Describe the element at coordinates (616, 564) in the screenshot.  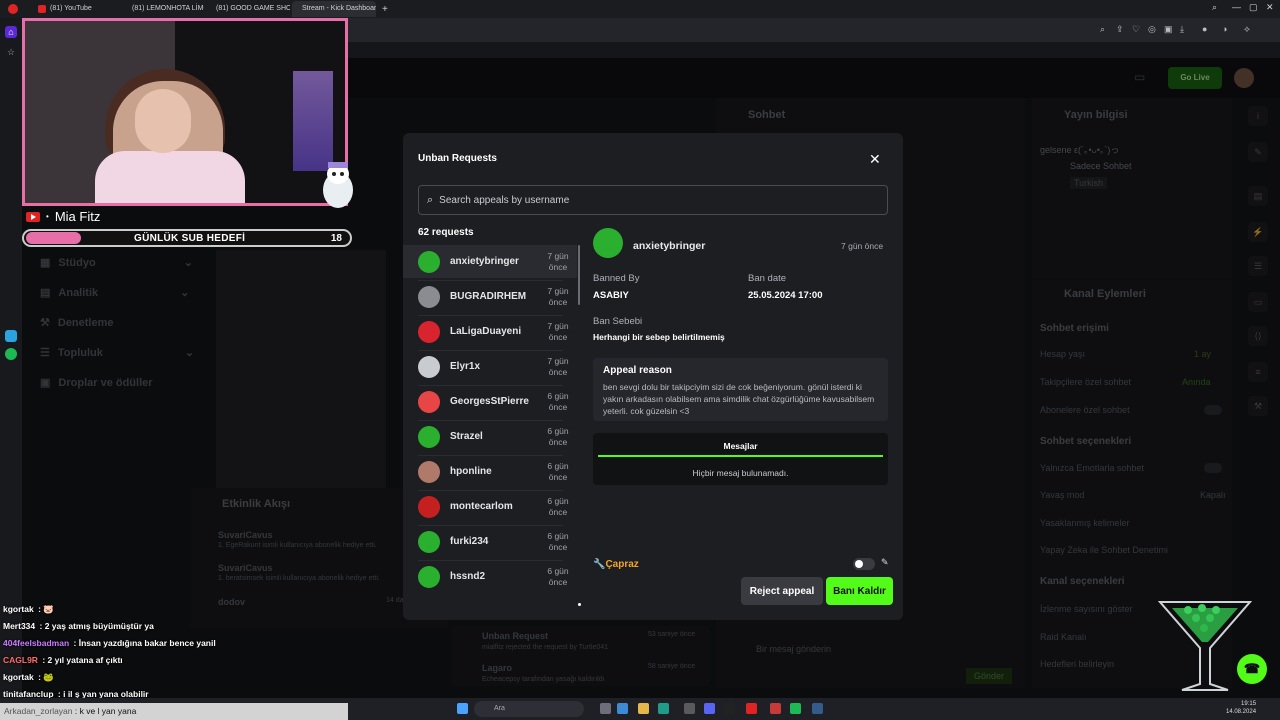
I see `capraz-link: 🔧Çapraz` at that location.